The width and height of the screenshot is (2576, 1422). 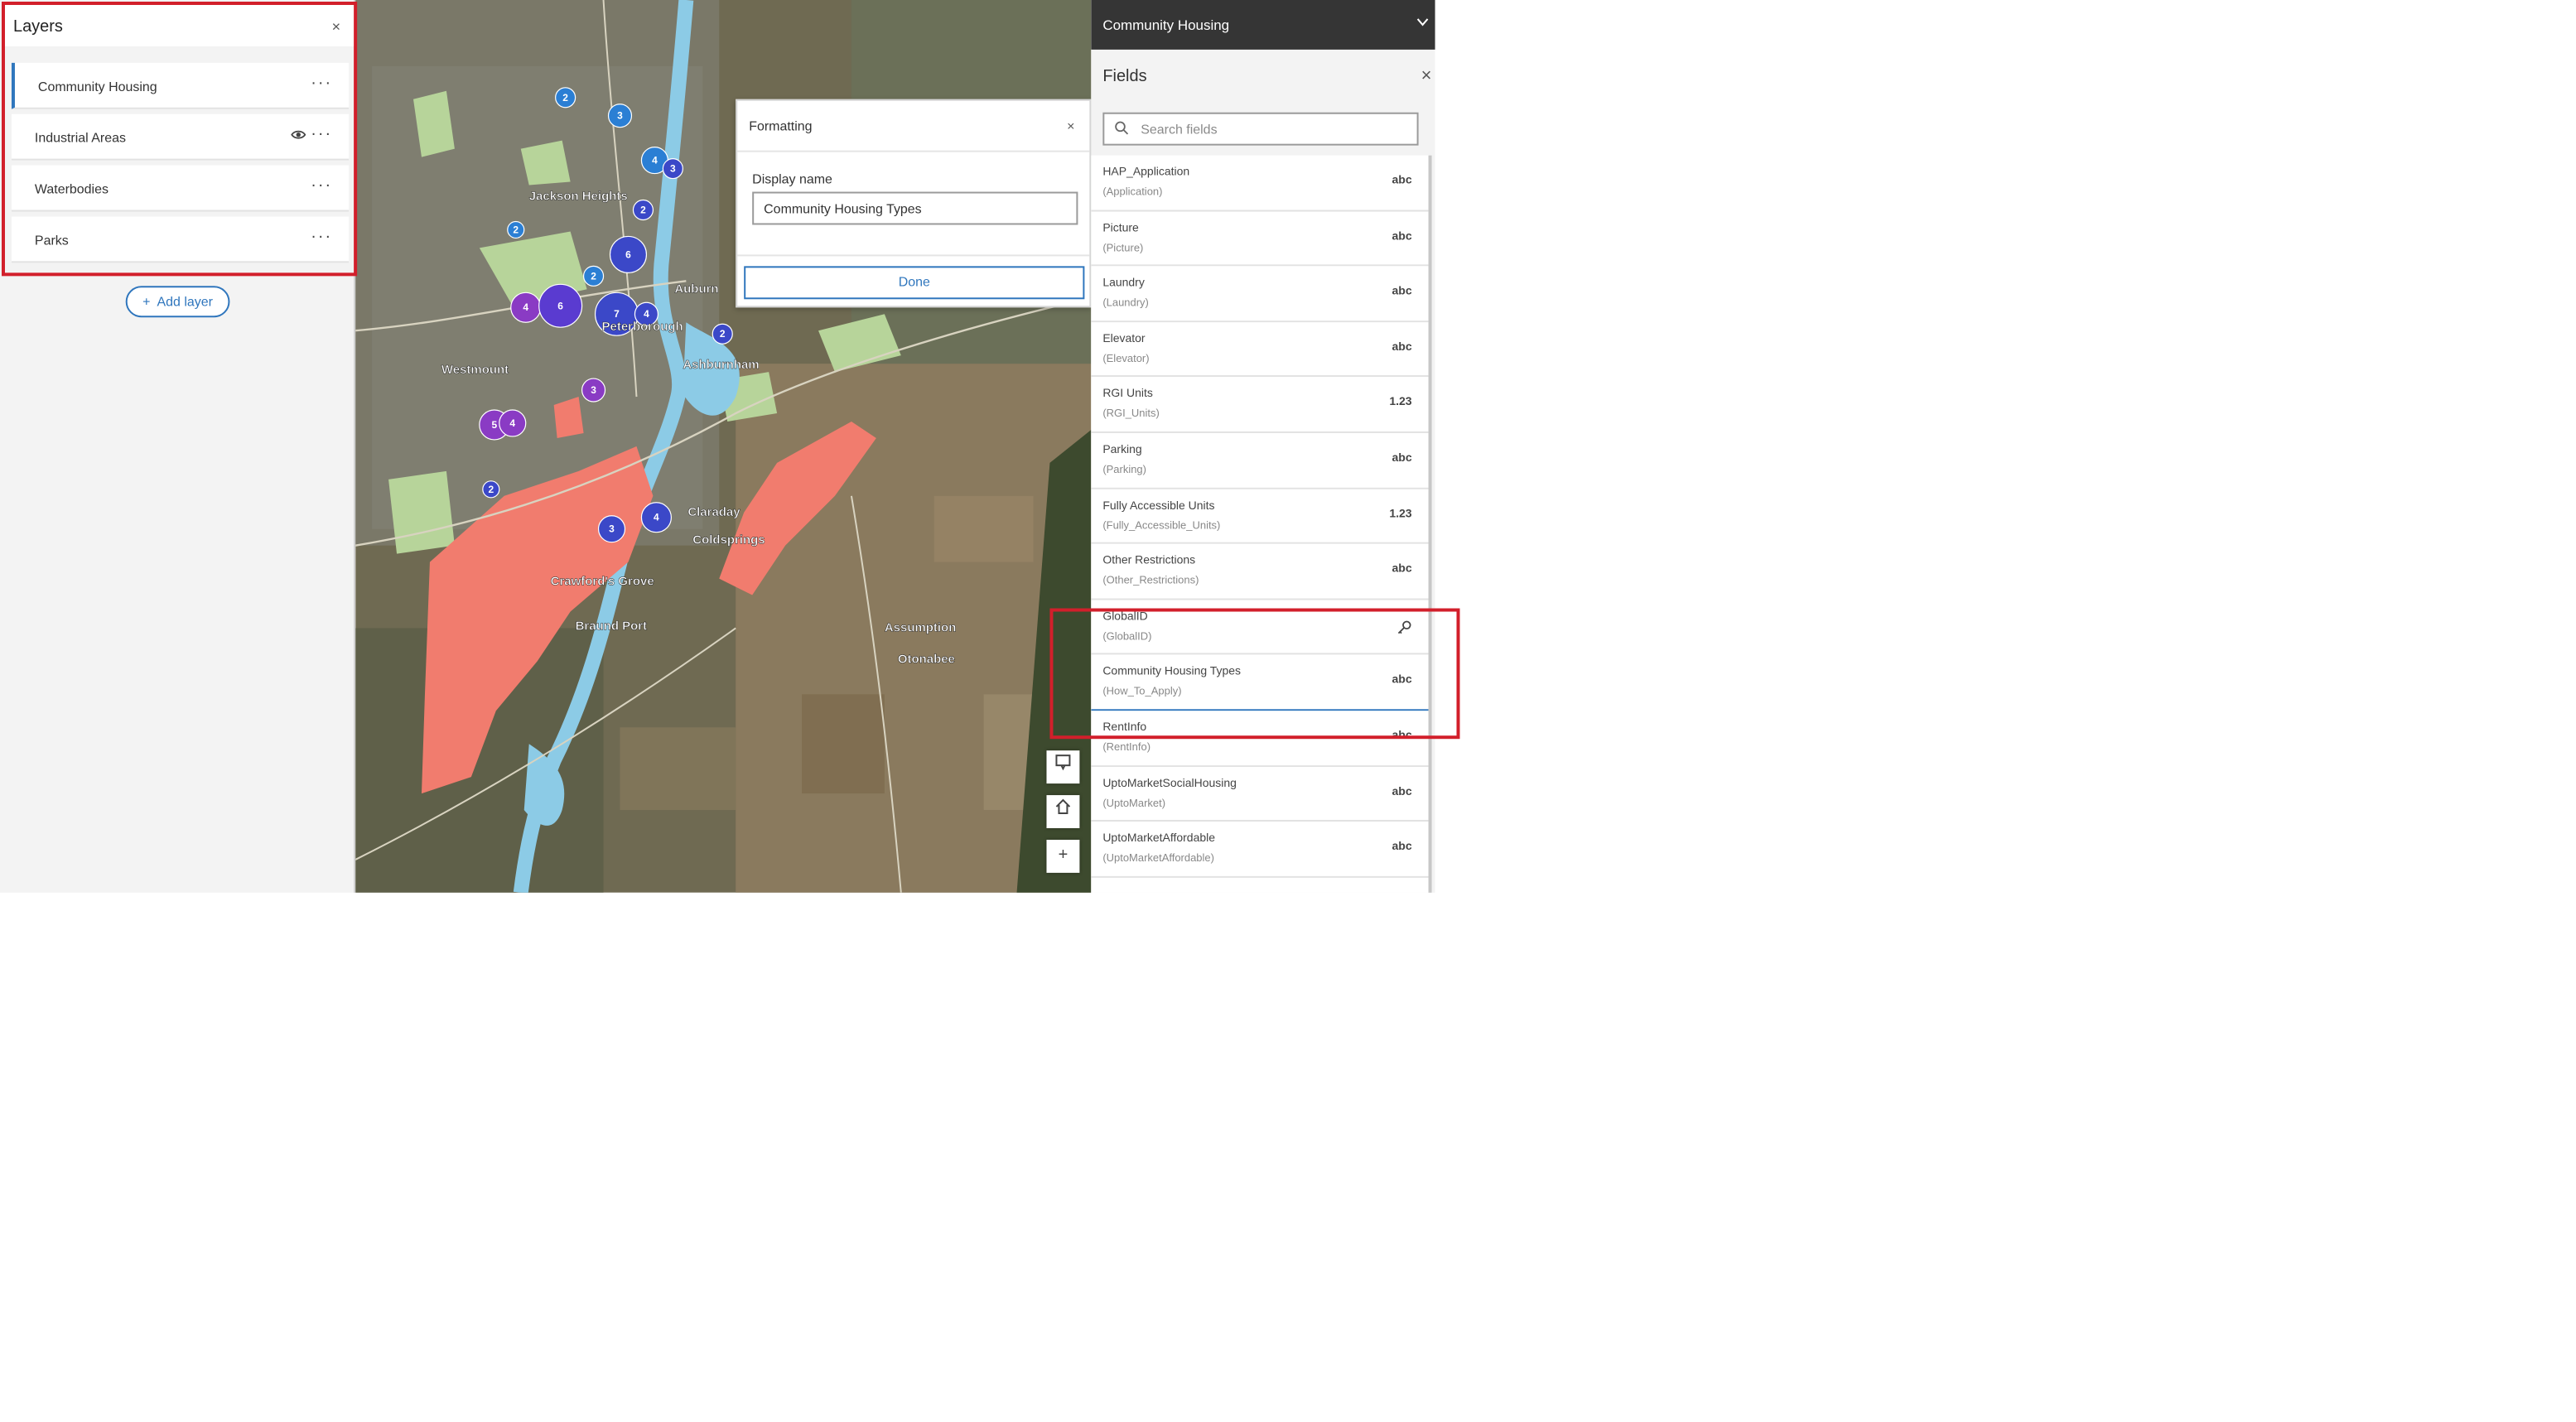 I want to click on add-layer-label: Add layer, so click(x=185, y=302).